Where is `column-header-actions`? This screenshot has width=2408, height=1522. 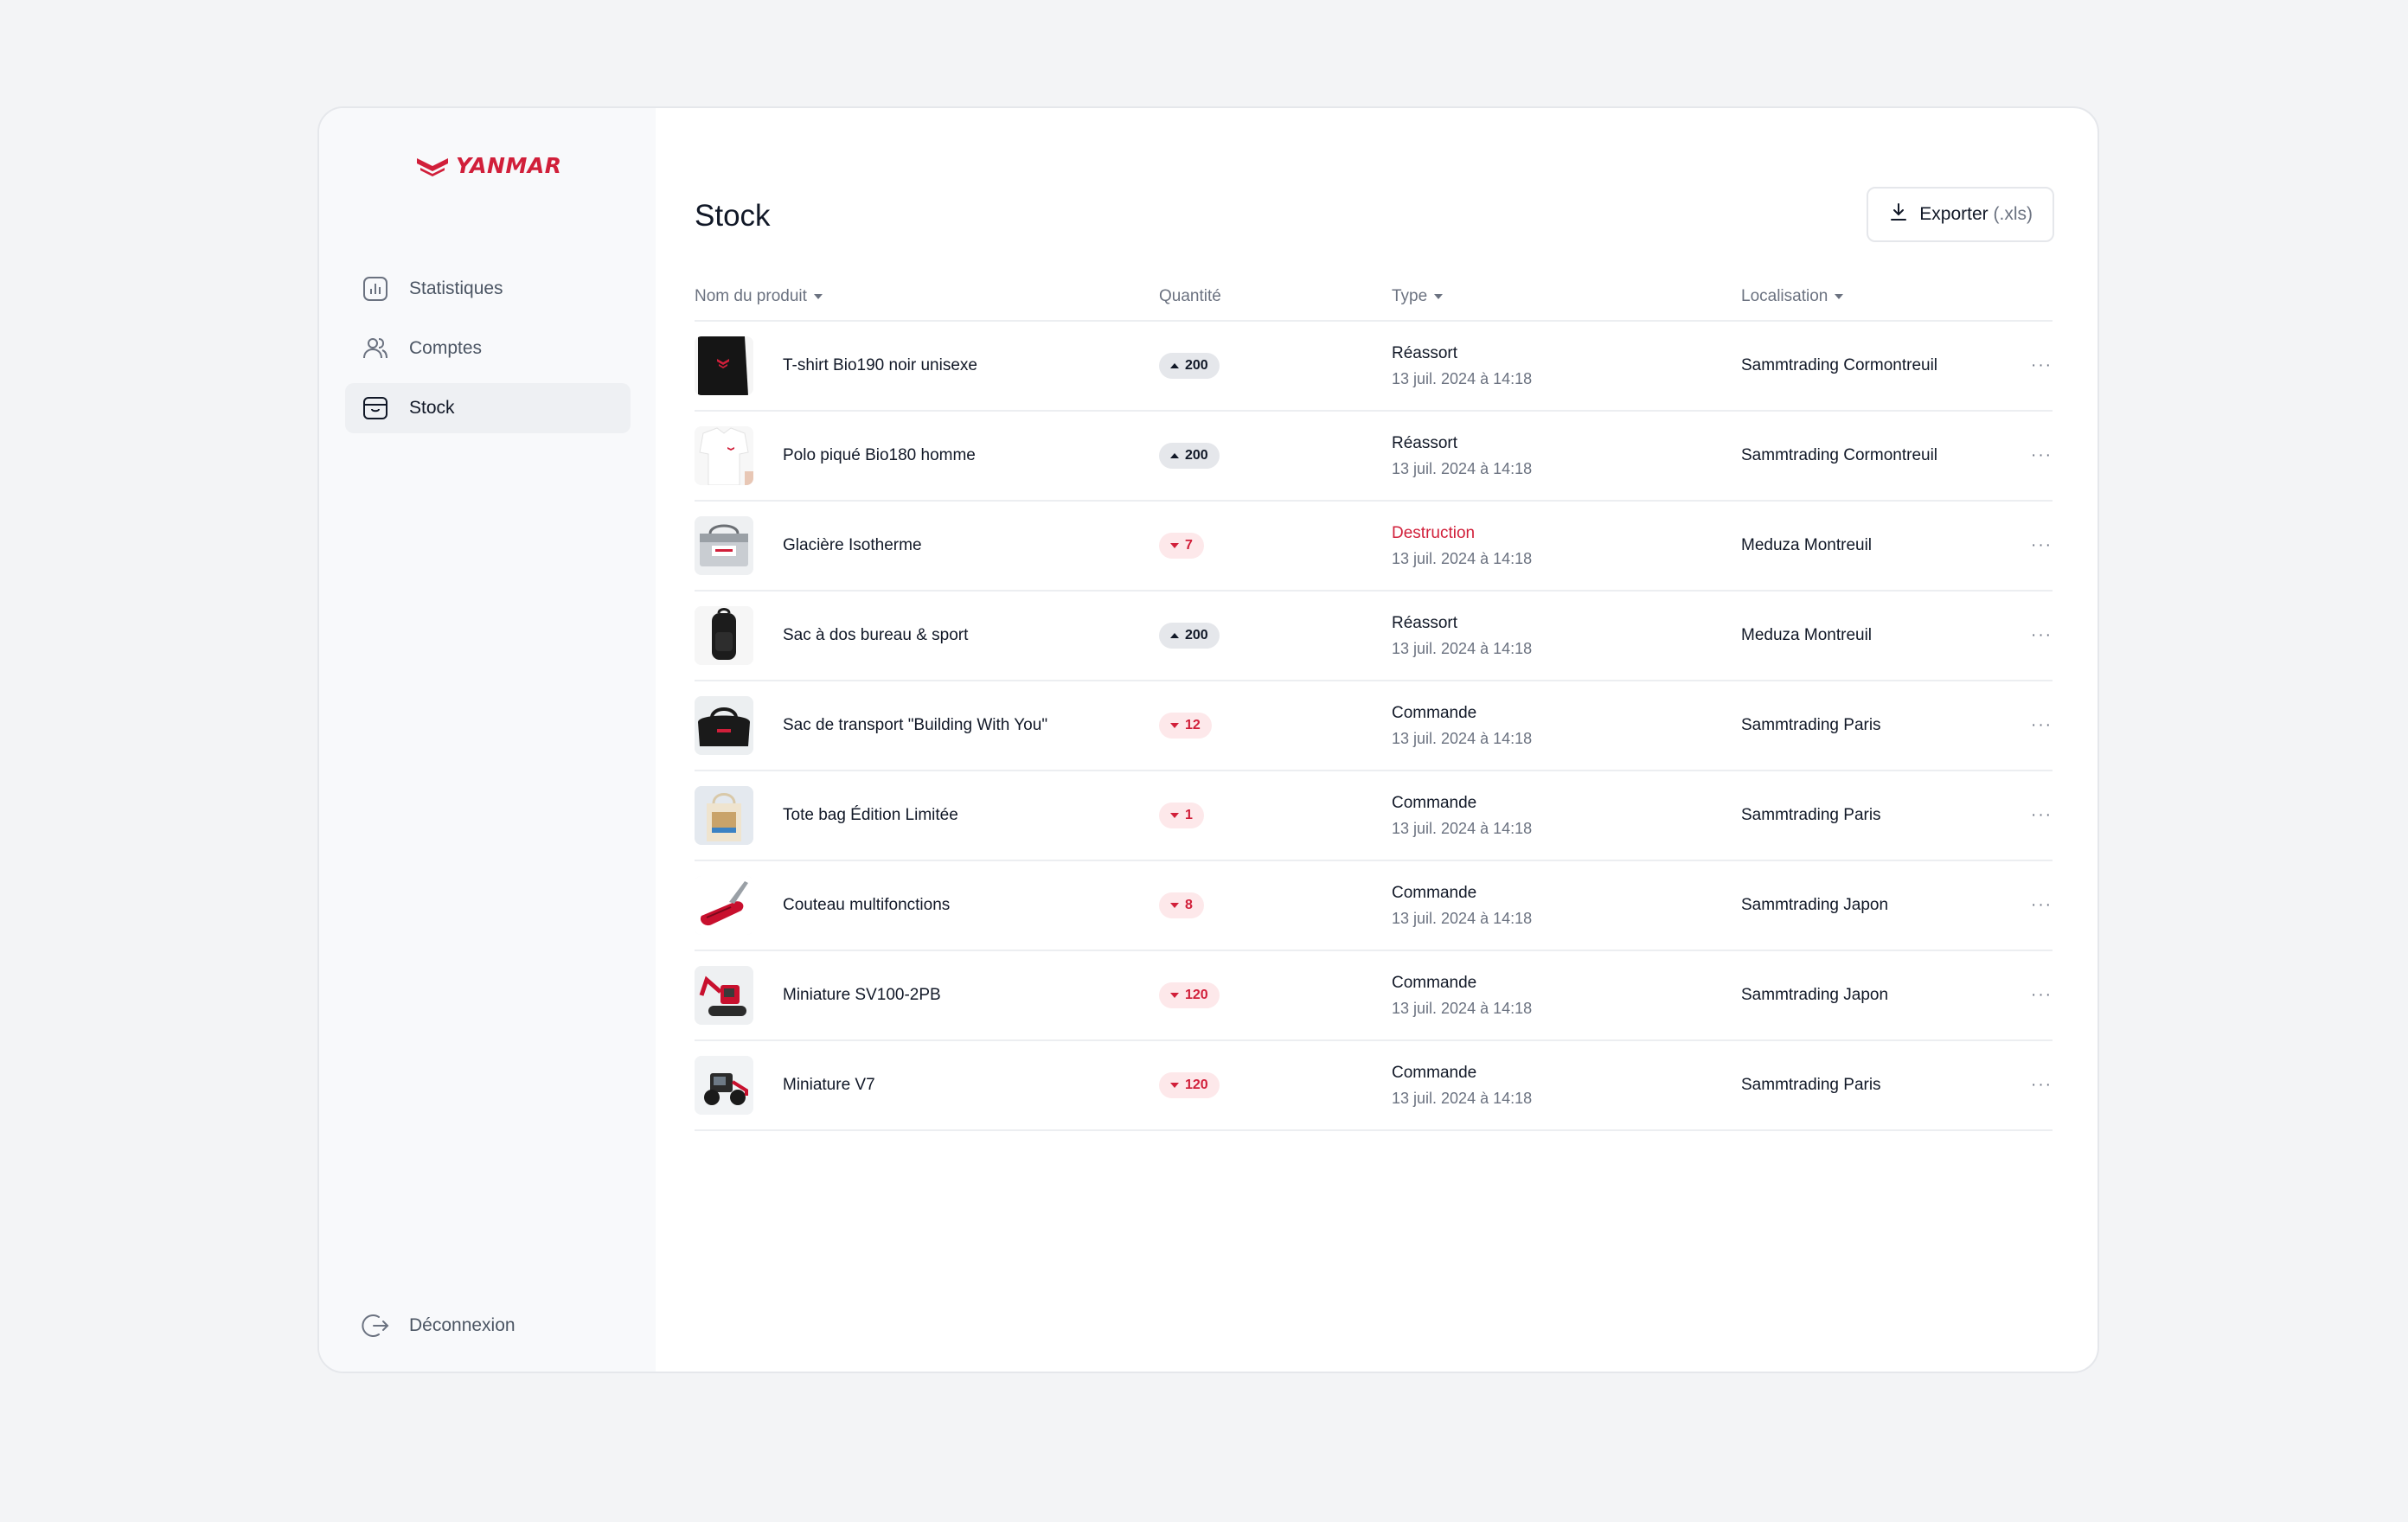 column-header-actions is located at coordinates (2031, 297).